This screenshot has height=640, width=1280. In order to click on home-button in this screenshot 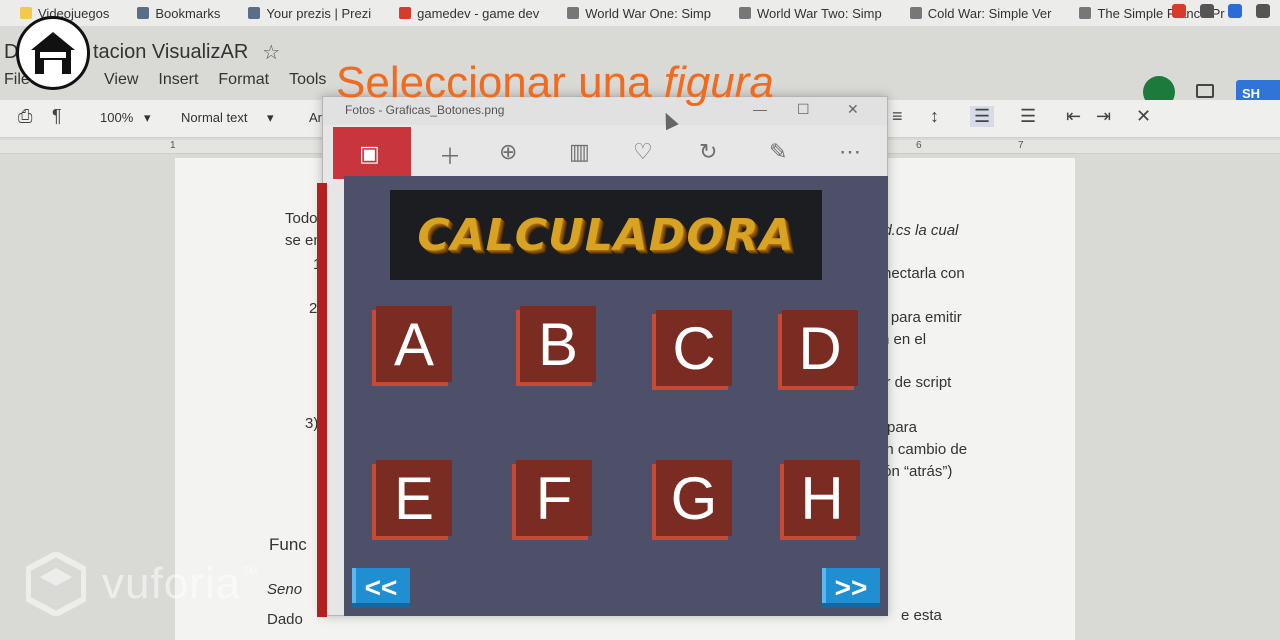, I will do `click(53, 53)`.